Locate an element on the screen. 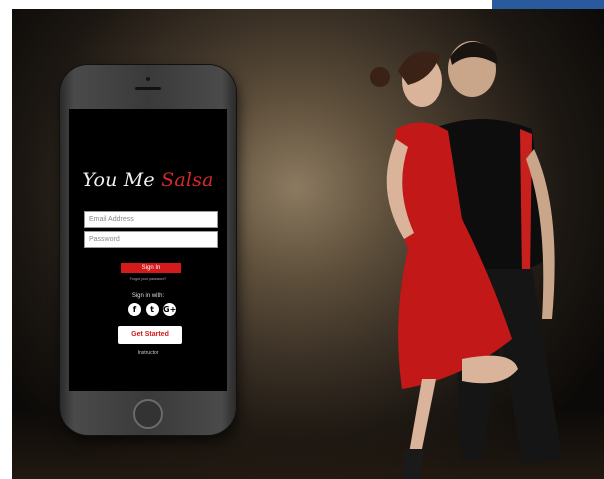  top-accent-bar is located at coordinates (548, 4).